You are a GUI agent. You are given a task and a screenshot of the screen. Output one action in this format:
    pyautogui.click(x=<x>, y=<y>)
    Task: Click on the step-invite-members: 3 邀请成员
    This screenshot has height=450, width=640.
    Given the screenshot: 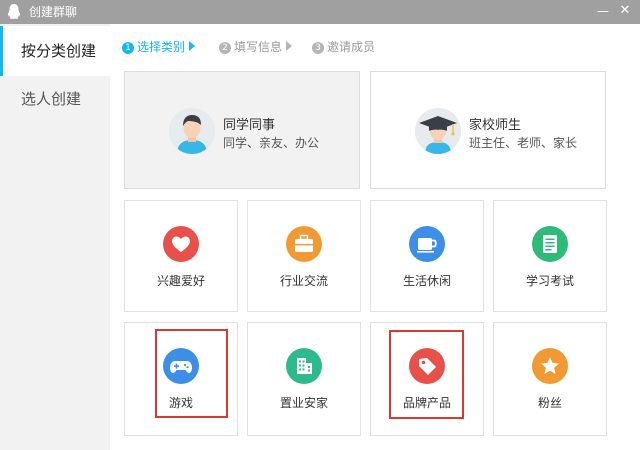 What is the action you would take?
    pyautogui.click(x=343, y=47)
    